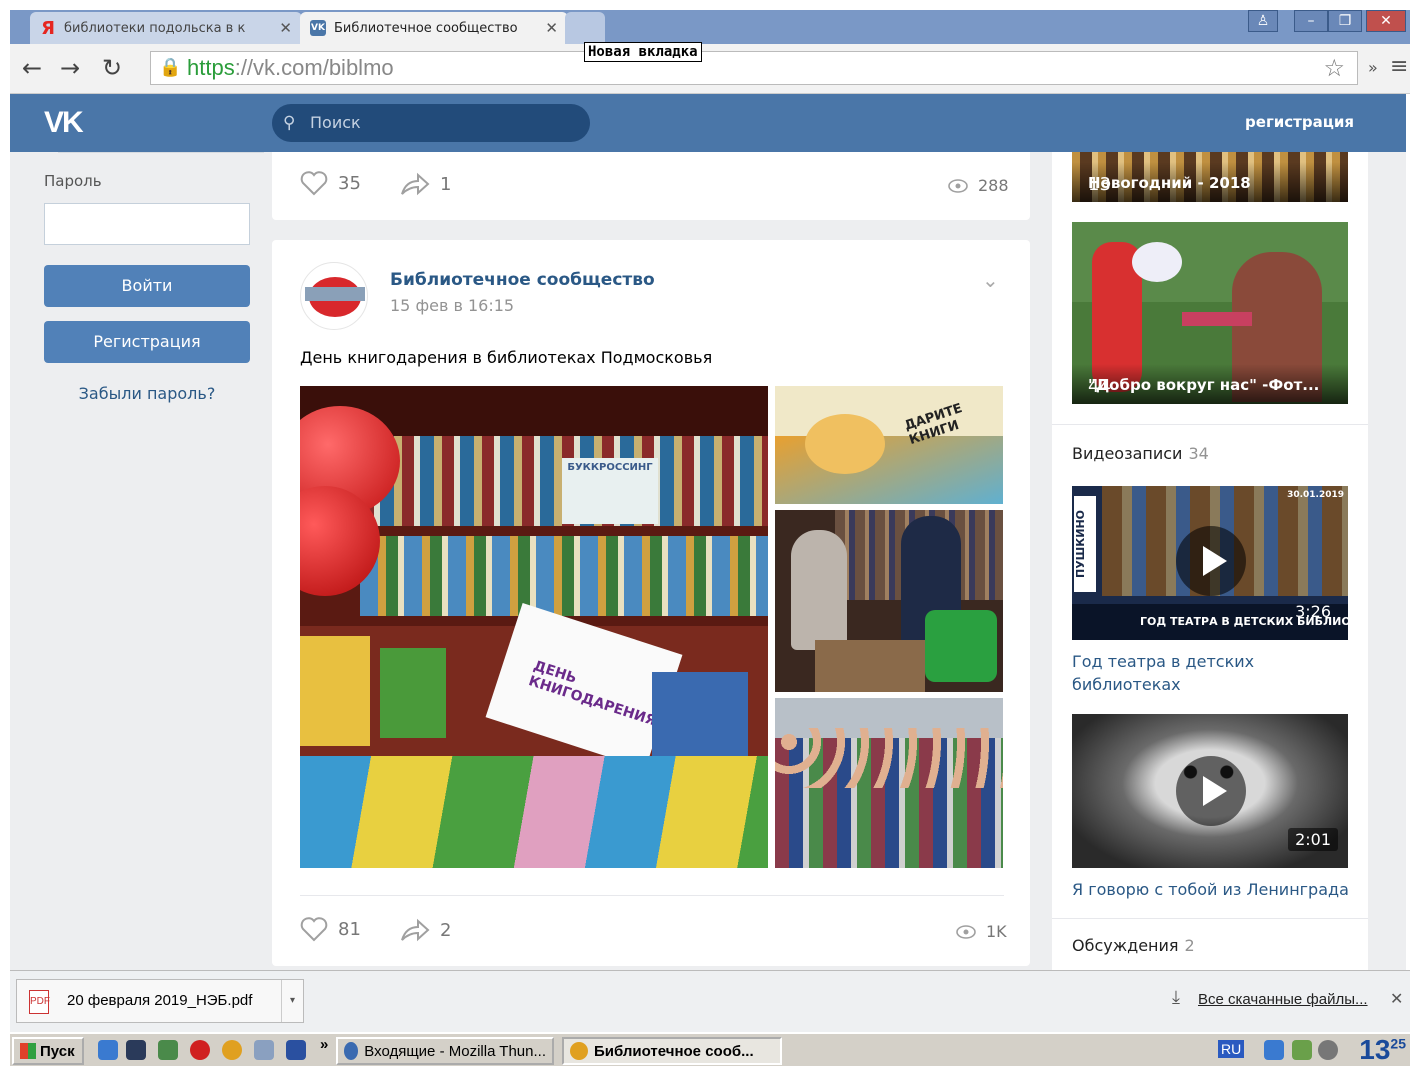  Describe the element at coordinates (147, 286) in the screenshot. I see `login-button: Войти` at that location.